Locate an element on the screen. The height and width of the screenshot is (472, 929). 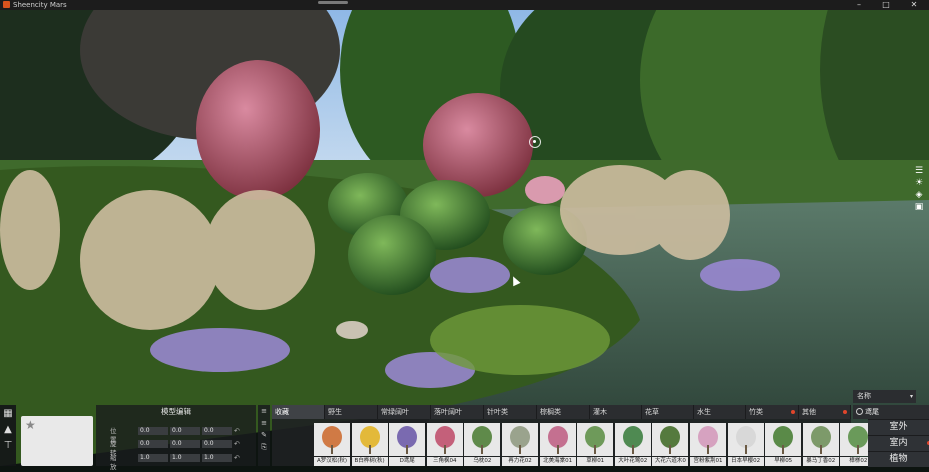
shelf-side-tools: ≡ ≡ ✎ ⎘ is located at coordinates (264, 435).